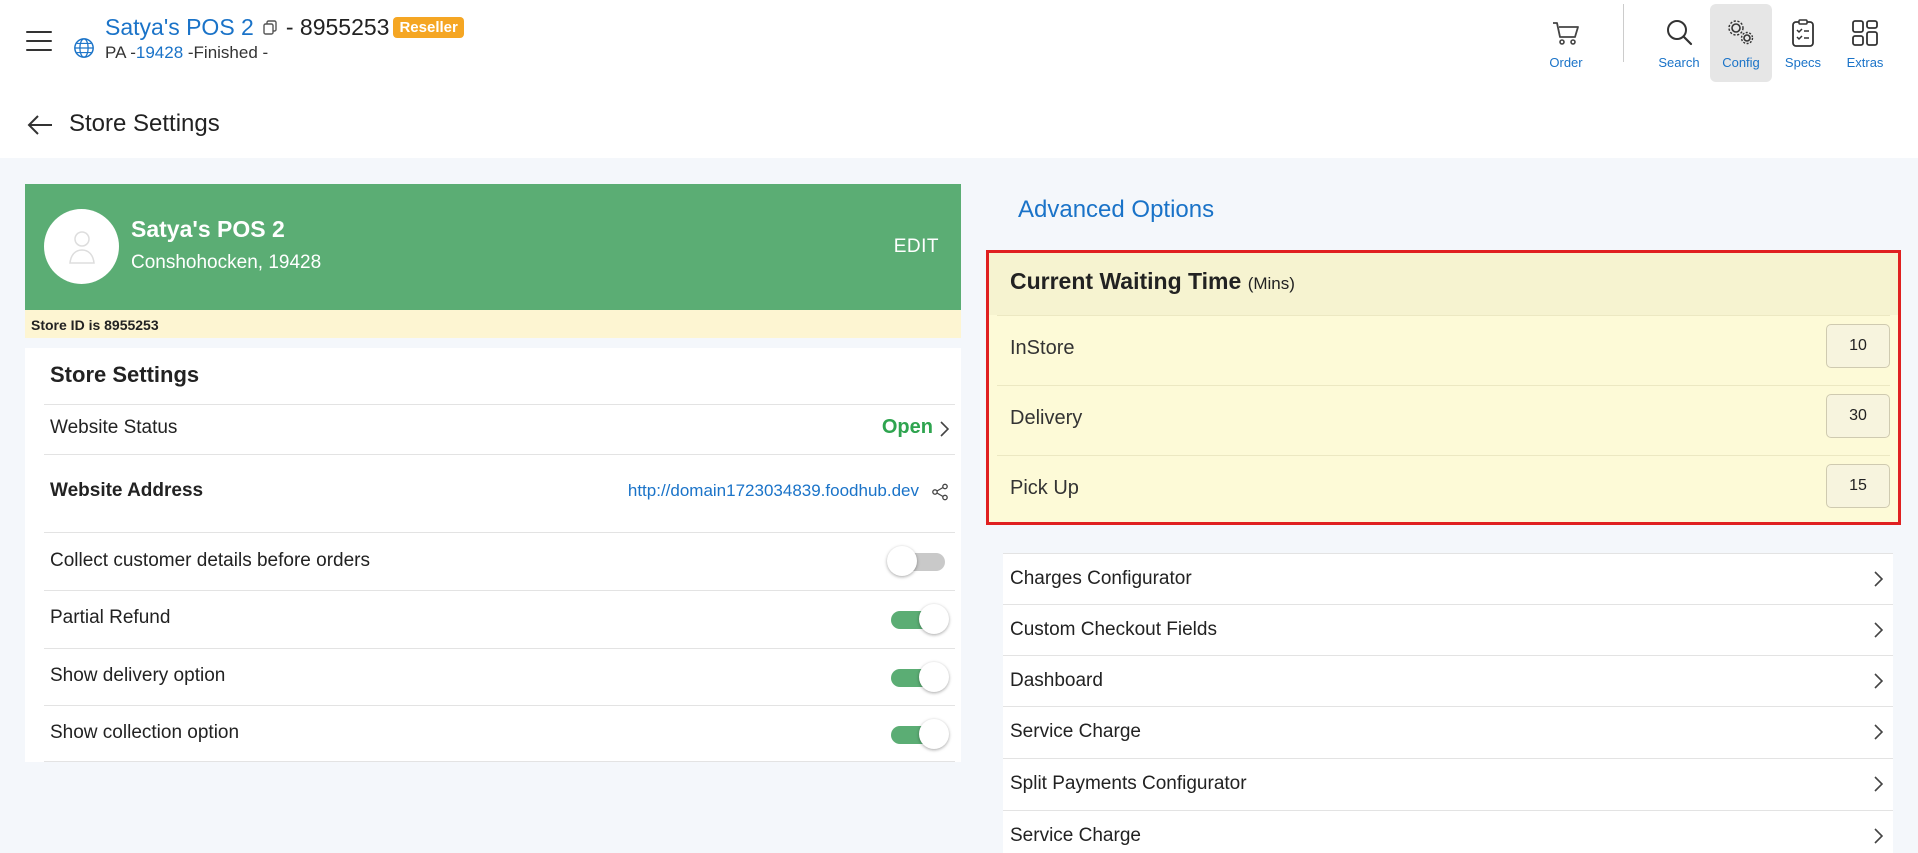 This screenshot has width=1918, height=853. I want to click on option-label: Custom Checkout Fields, so click(1113, 629).